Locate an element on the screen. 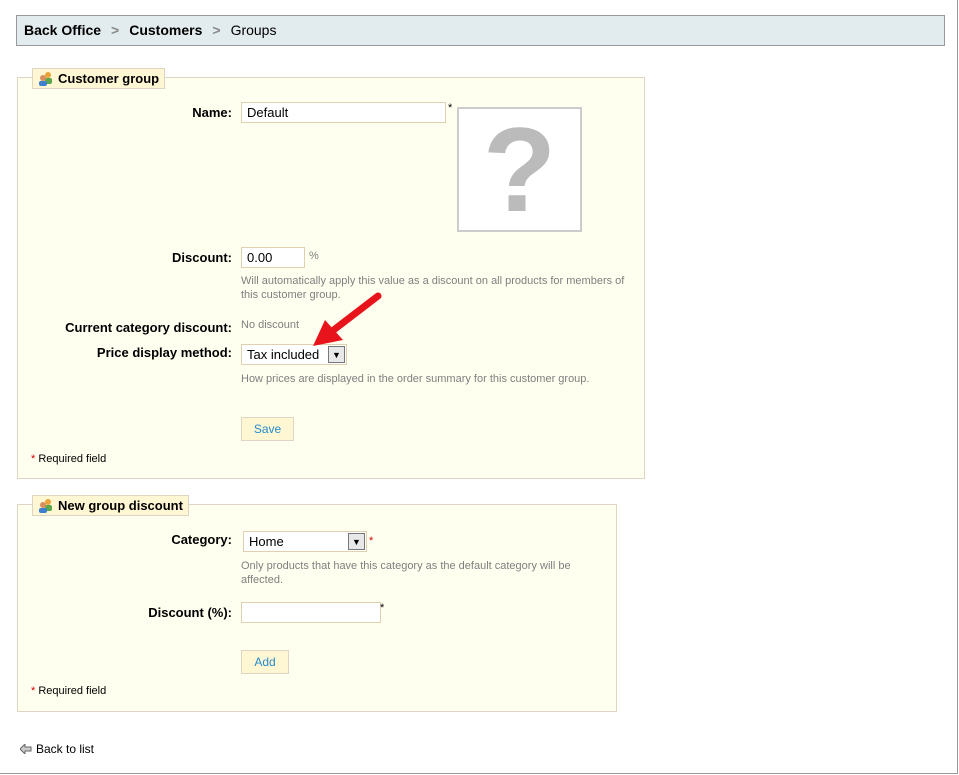 The height and width of the screenshot is (775, 959). category-select: Home ▼ is located at coordinates (305, 541).